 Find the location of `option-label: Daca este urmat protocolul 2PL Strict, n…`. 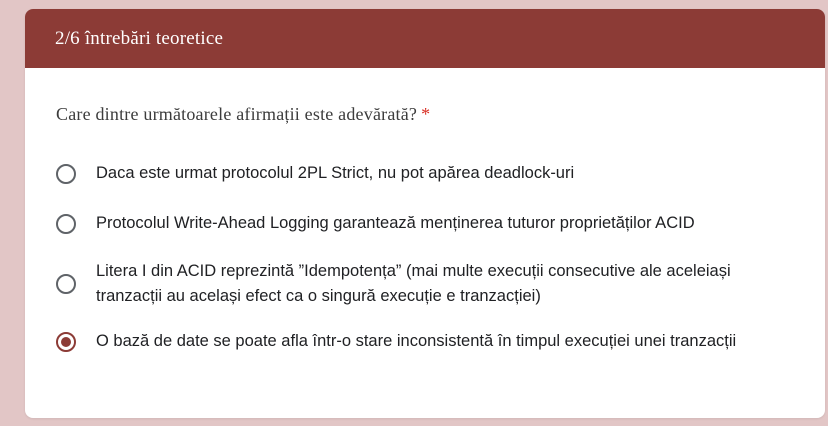

option-label: Daca este urmat protocolul 2PL Strict, n… is located at coordinates (335, 173).